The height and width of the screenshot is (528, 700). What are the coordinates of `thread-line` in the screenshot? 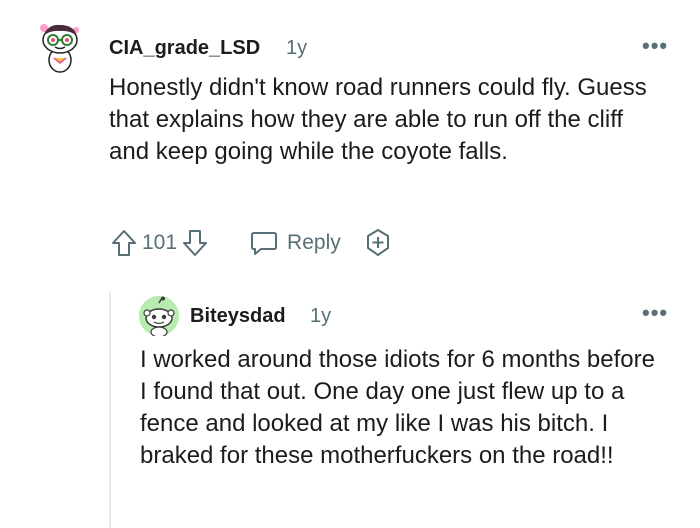 It's located at (110, 410).